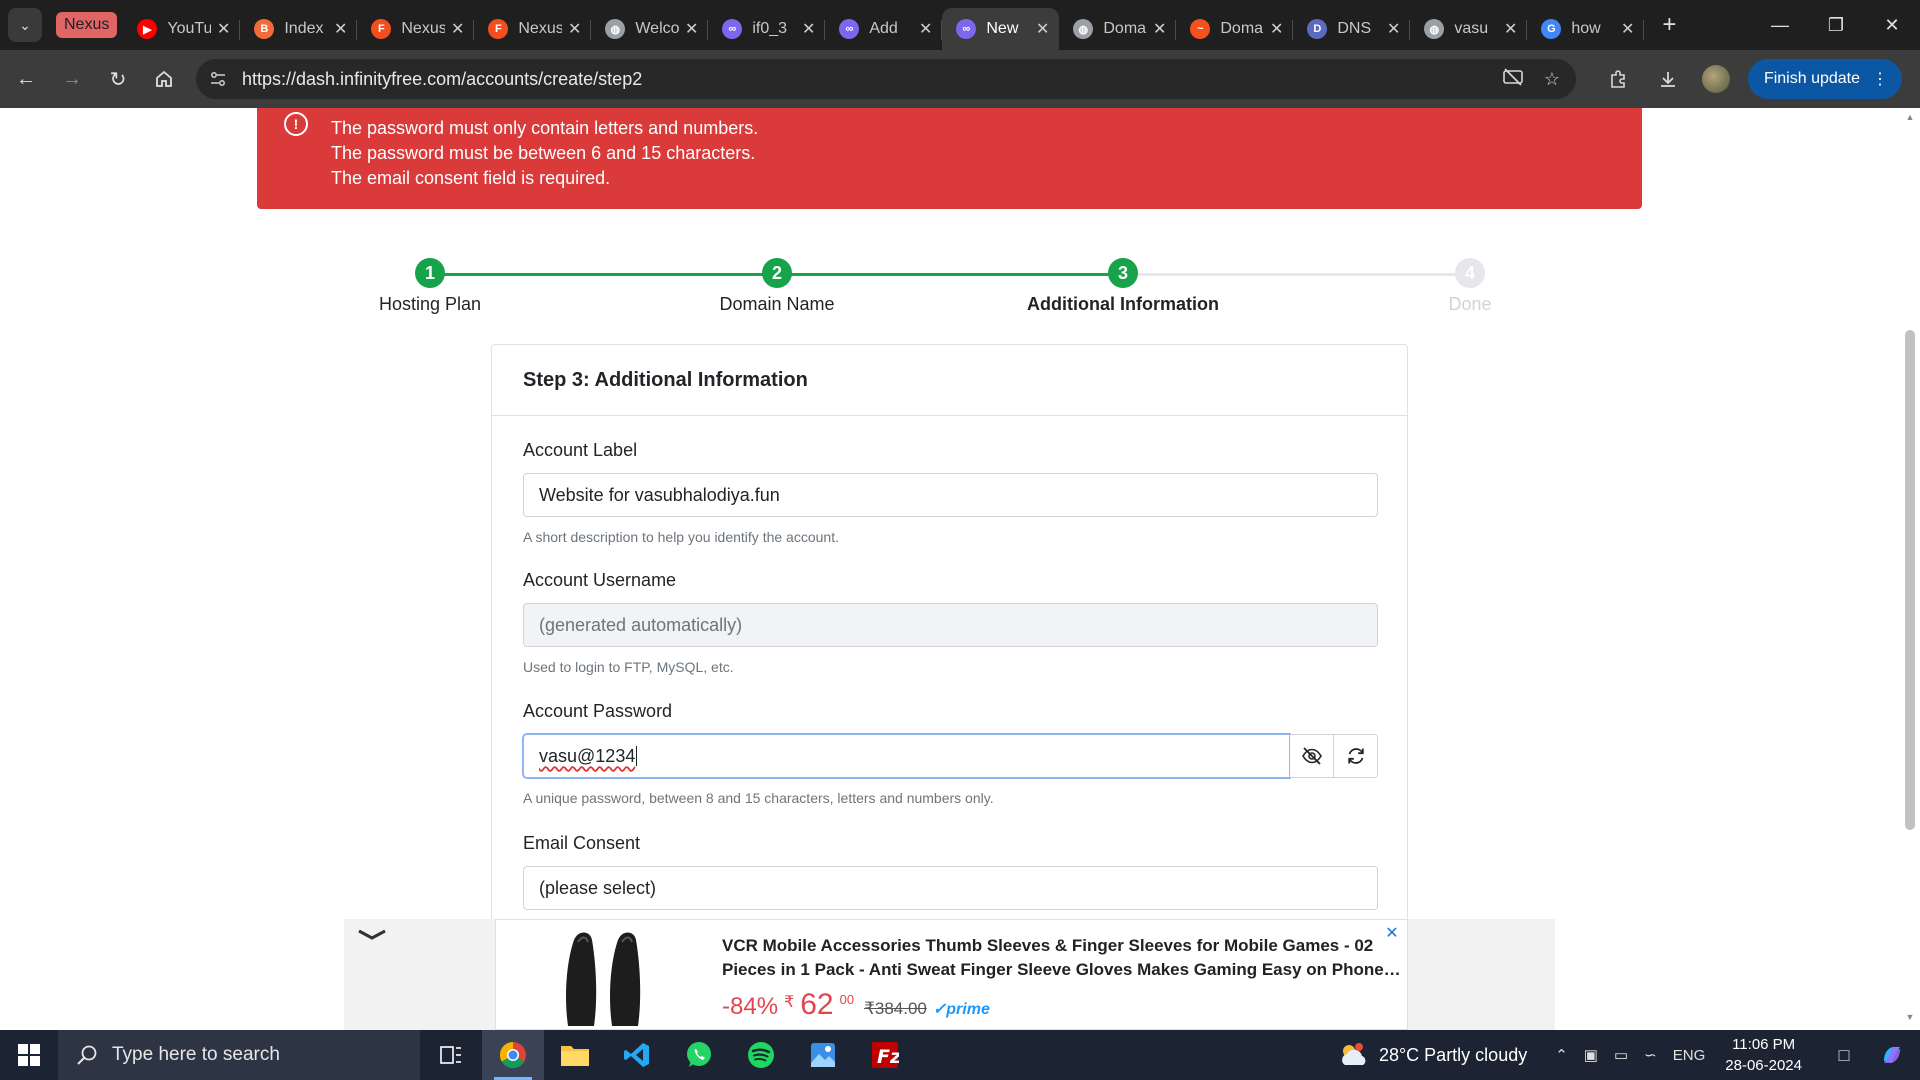  What do you see at coordinates (1910, 118) in the screenshot?
I see `scroll-up-icon: ▲` at bounding box center [1910, 118].